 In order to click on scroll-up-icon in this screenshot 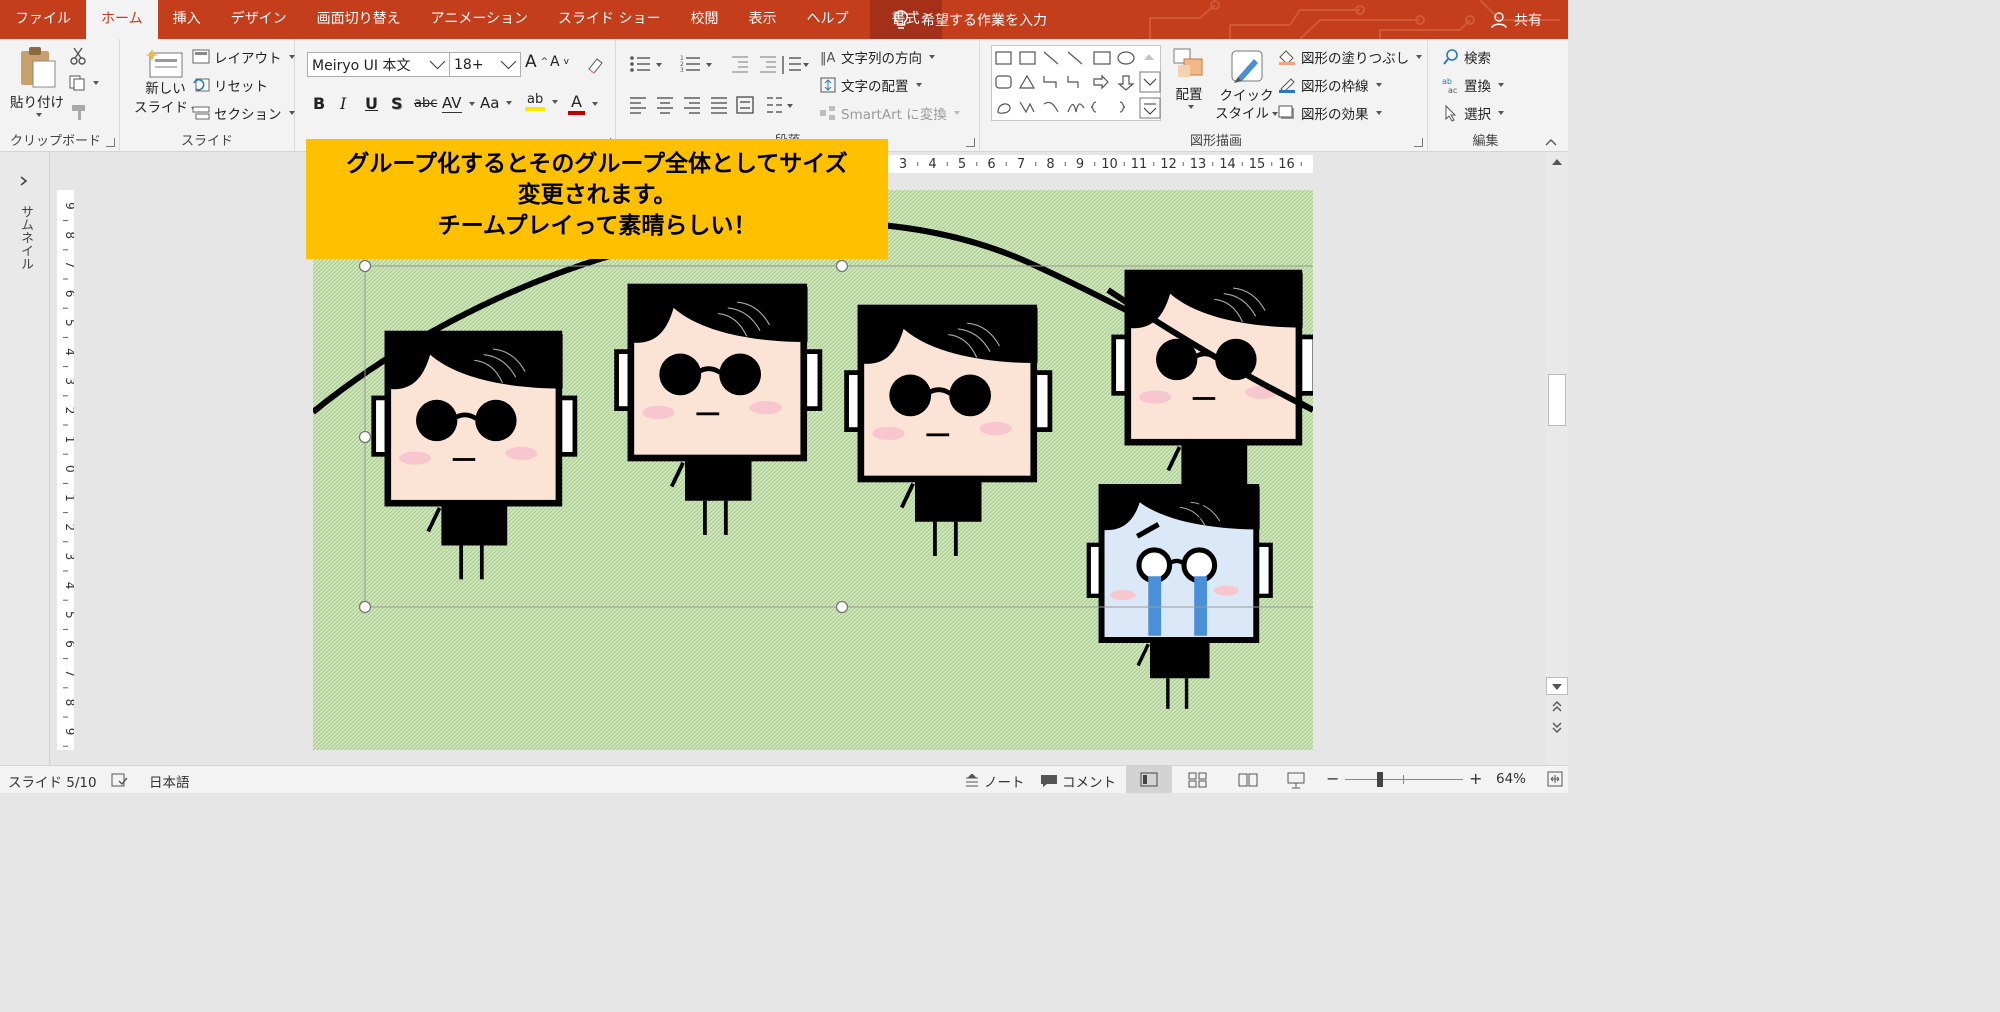, I will do `click(1557, 162)`.